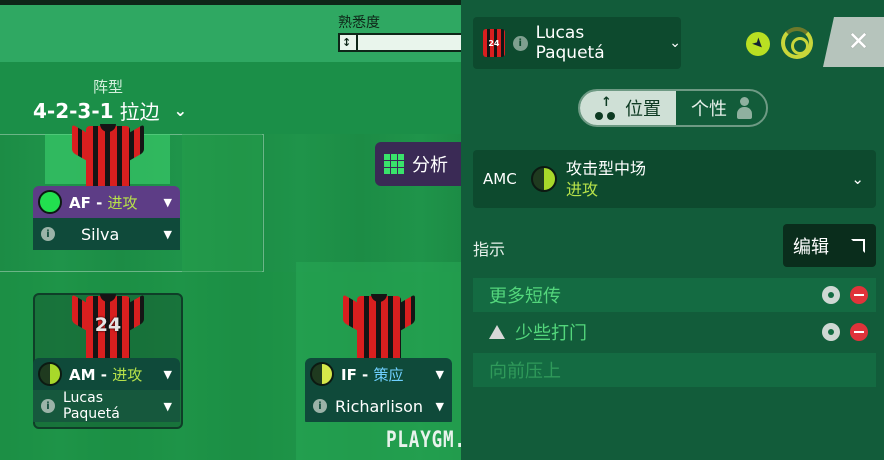 The height and width of the screenshot is (460, 884). I want to click on player-selector: 24 i Lucas Paquetá ⌄, so click(577, 43).